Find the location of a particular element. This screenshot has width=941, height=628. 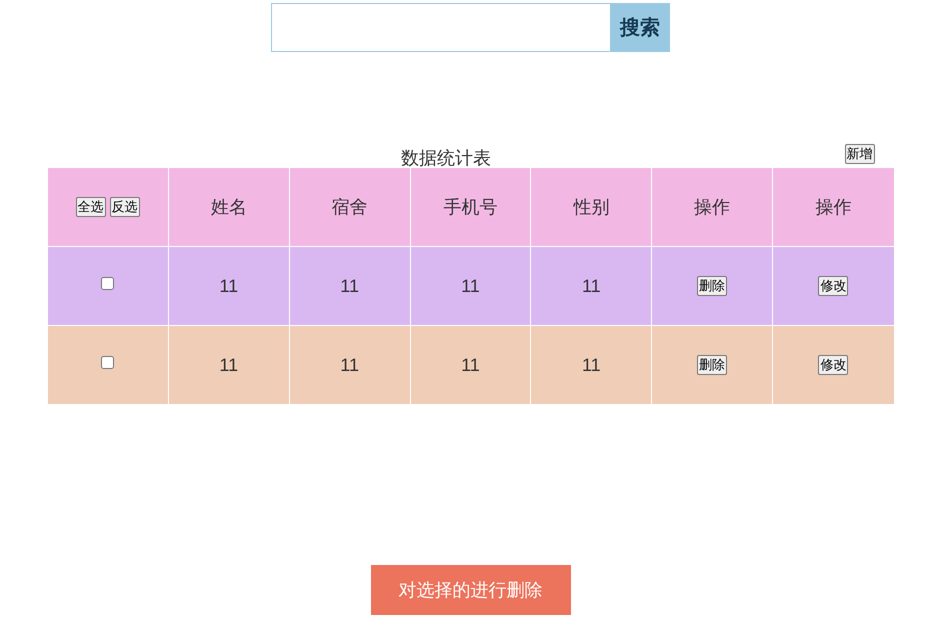

search-button: 搜索 is located at coordinates (640, 27).